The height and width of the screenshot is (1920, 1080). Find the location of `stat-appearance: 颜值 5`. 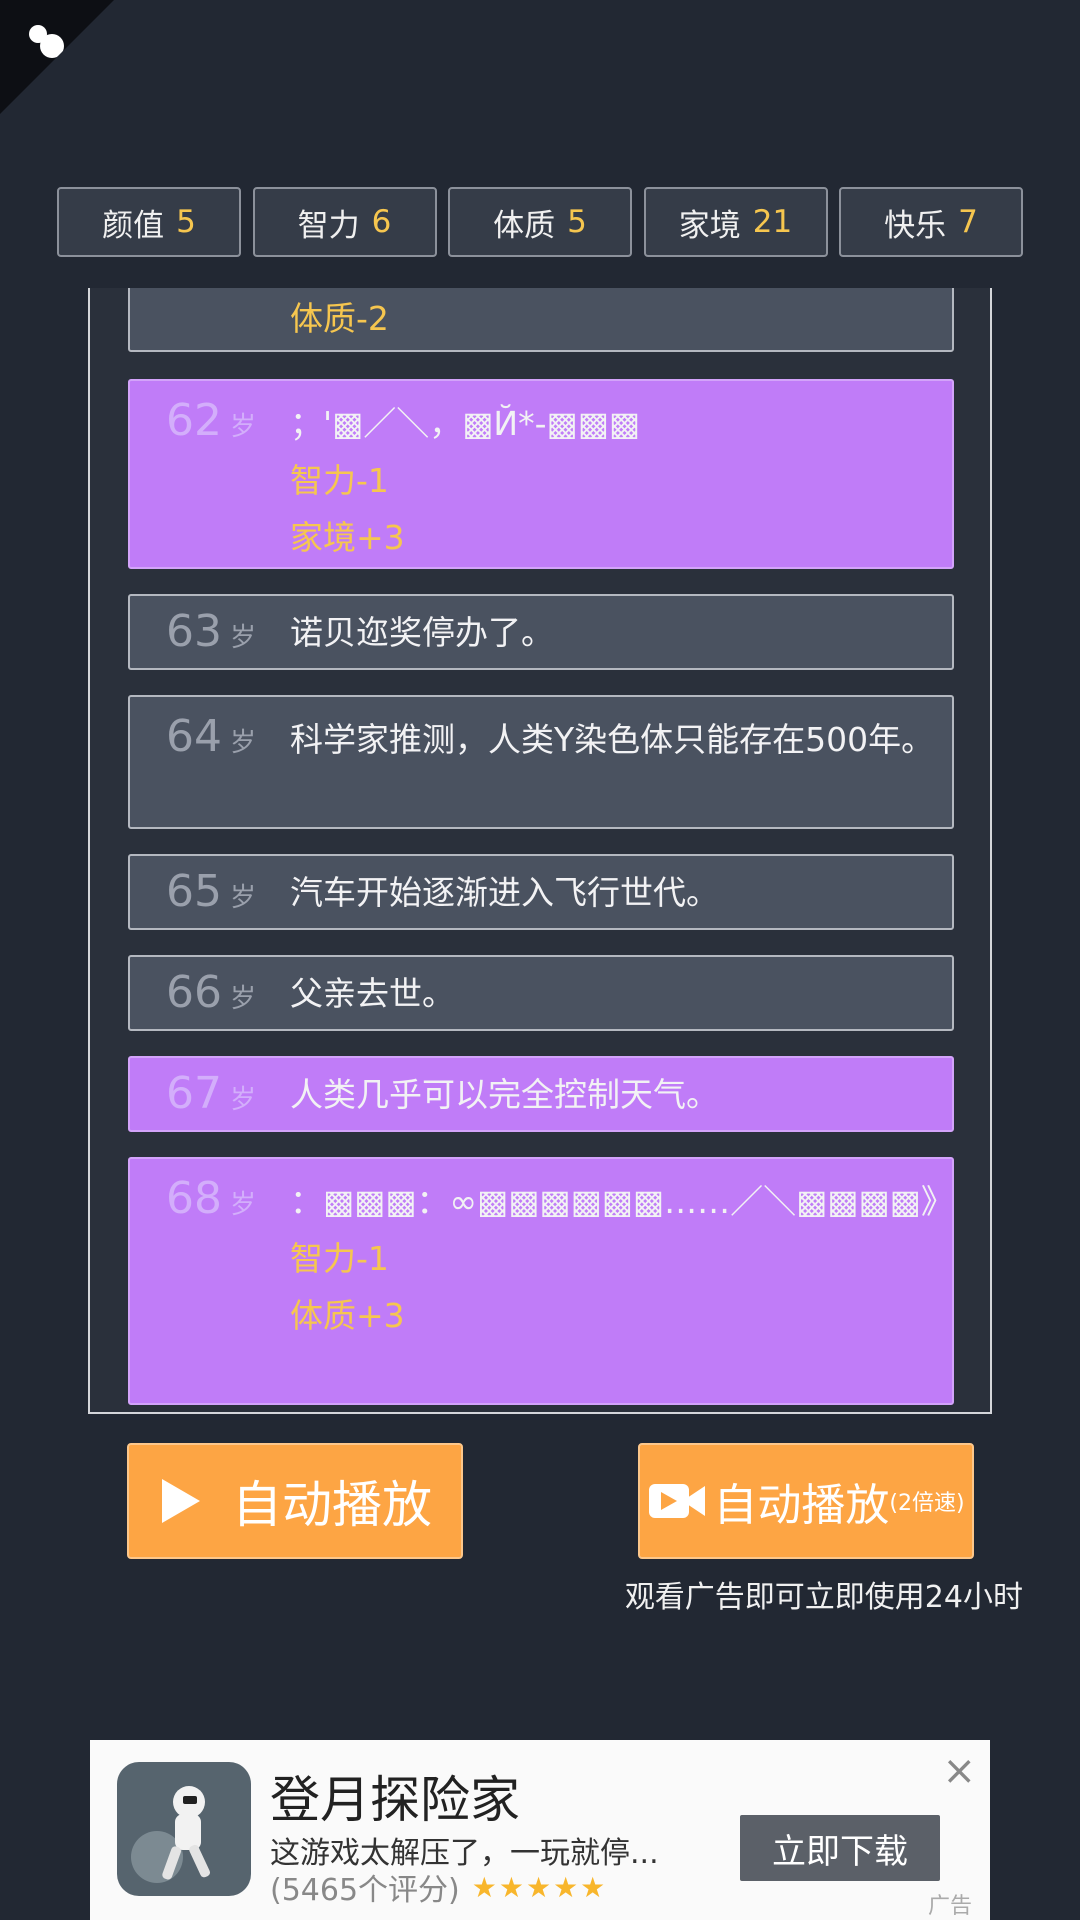

stat-appearance: 颜值 5 is located at coordinates (149, 222).